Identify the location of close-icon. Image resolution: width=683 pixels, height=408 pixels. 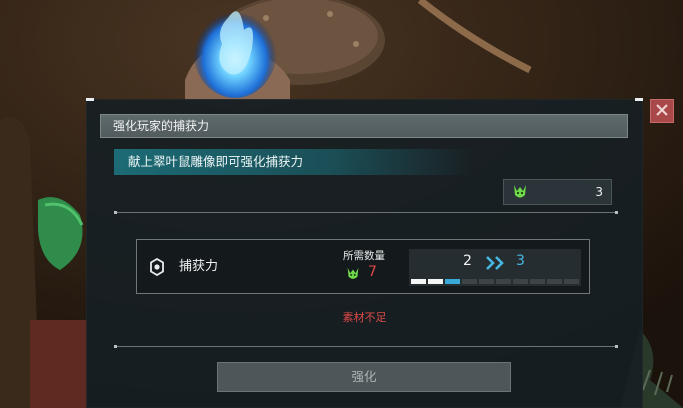
(662, 111).